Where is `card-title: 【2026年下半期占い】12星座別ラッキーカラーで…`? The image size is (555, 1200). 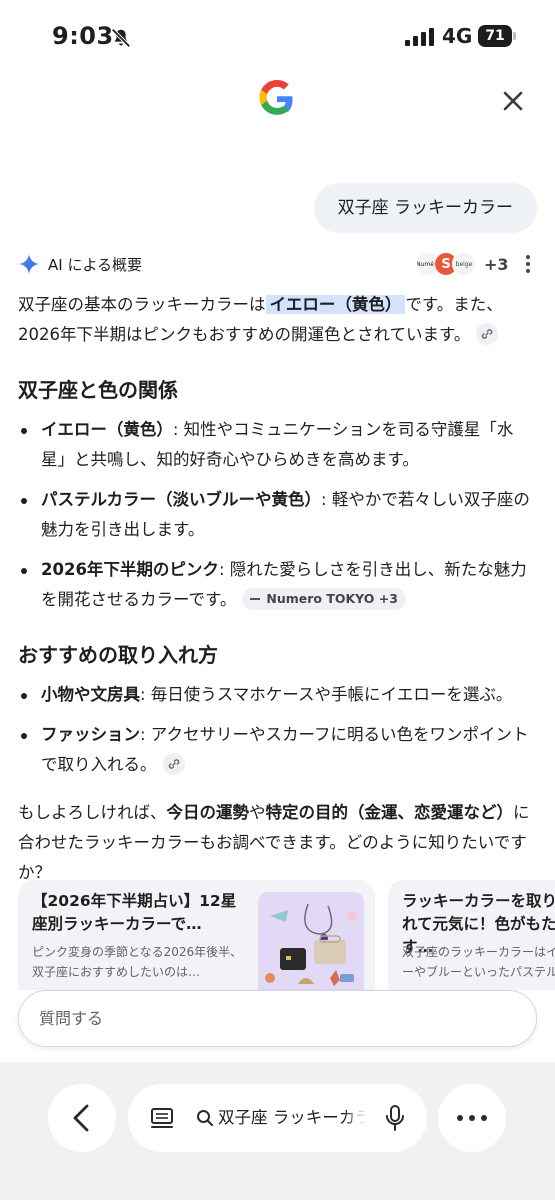
card-title: 【2026年下半期占い】12星座別ラッキーカラーで… is located at coordinates (134, 912).